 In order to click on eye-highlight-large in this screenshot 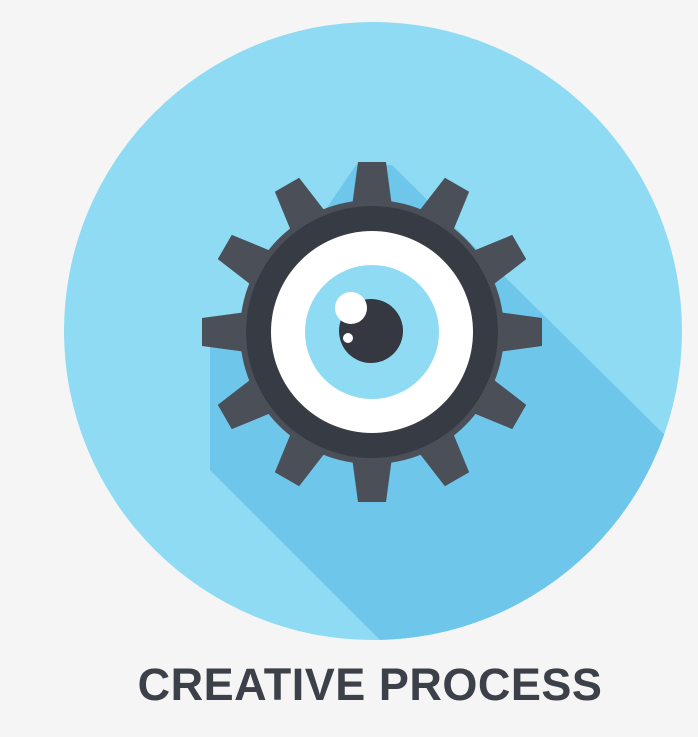, I will do `click(351, 308)`.